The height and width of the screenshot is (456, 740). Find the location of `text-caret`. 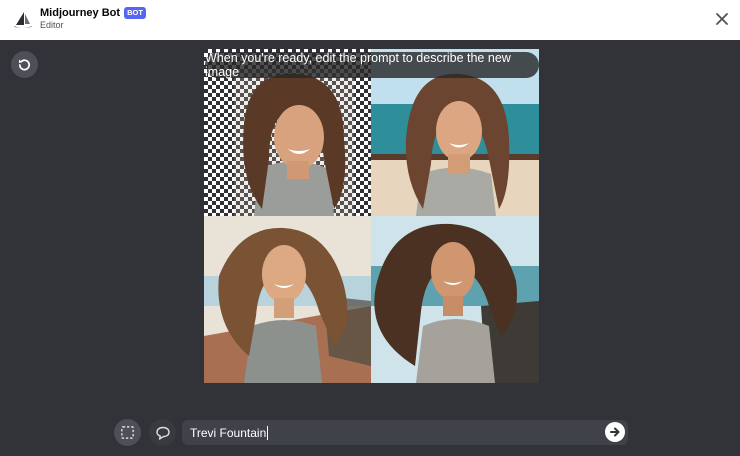

text-caret is located at coordinates (267, 433).